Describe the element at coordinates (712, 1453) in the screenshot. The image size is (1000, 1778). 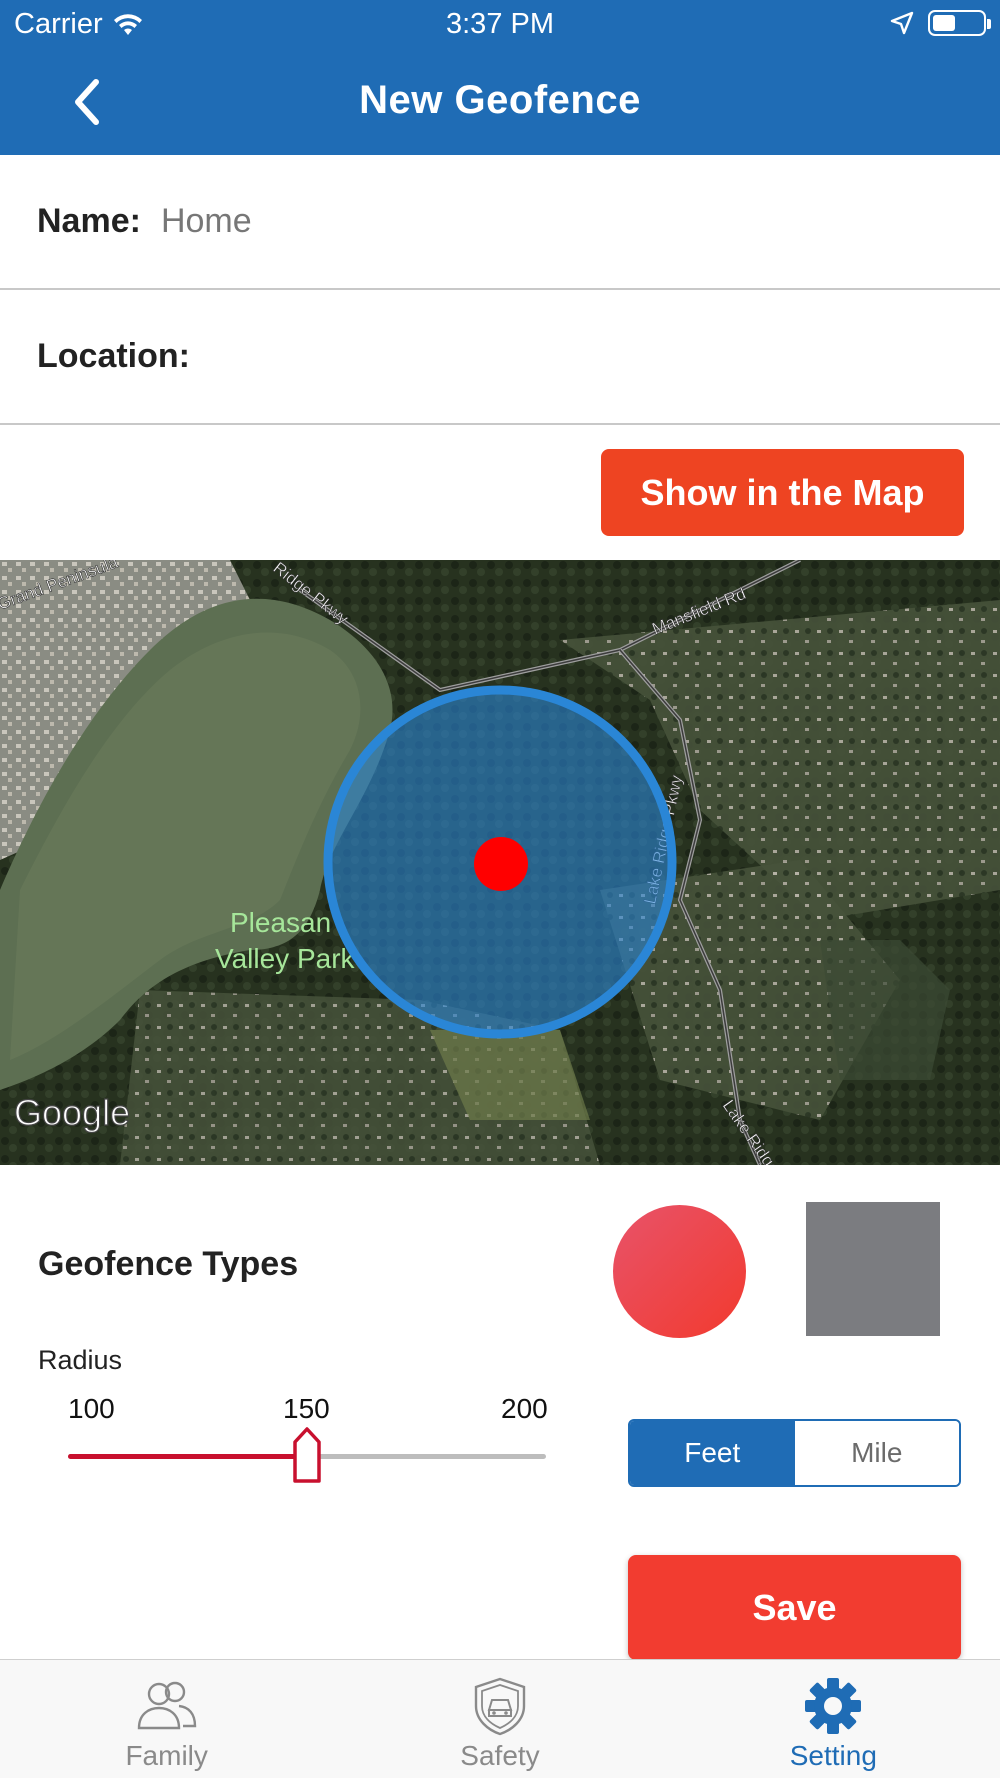
I see `unit-option-feet: Feet` at that location.